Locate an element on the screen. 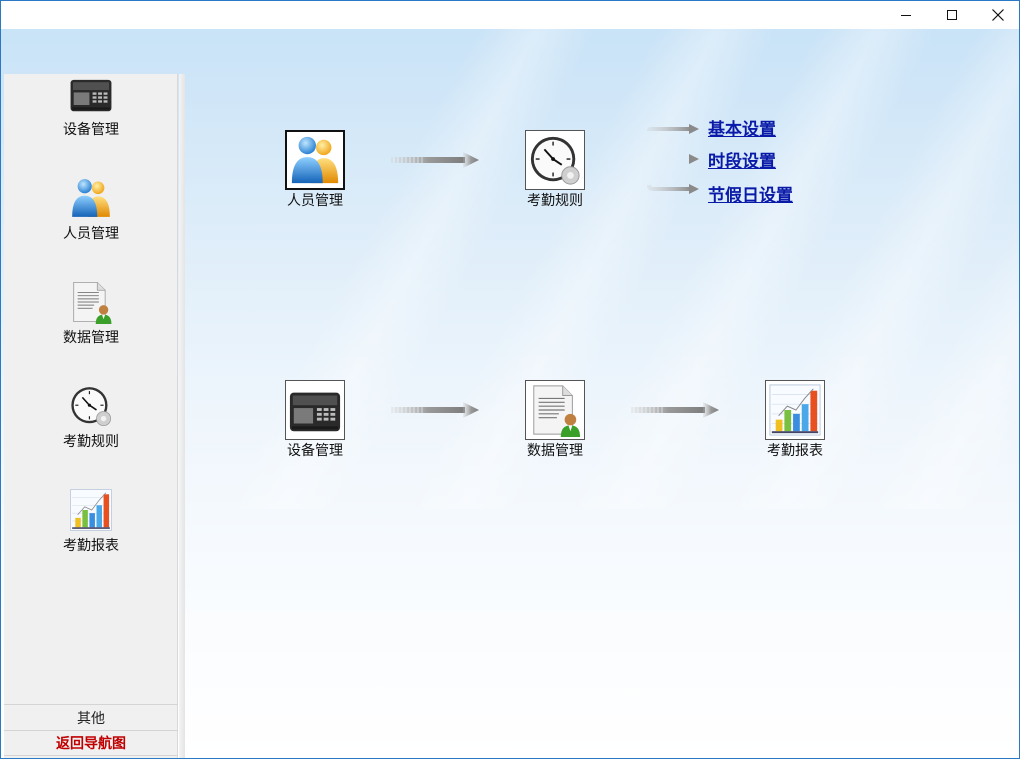 The width and height of the screenshot is (1020, 759). minimize-icon is located at coordinates (906, 15).